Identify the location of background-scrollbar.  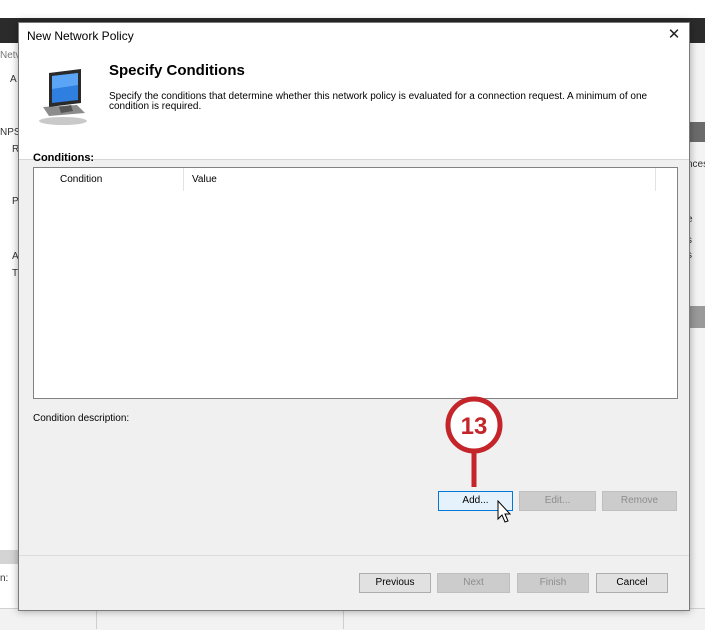
(10, 557).